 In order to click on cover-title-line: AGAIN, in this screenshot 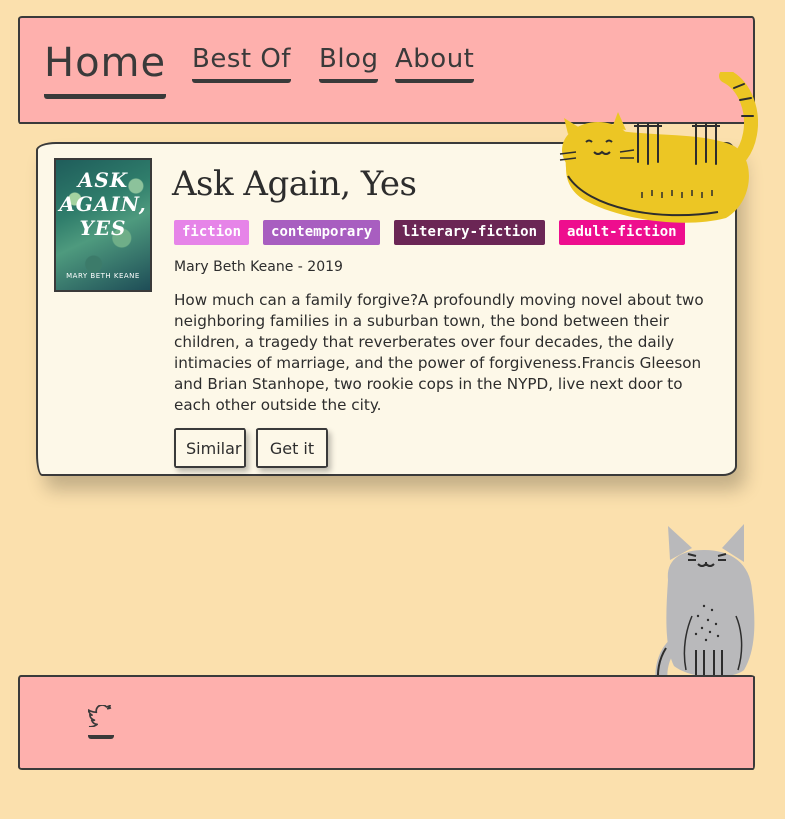, I will do `click(103, 204)`.